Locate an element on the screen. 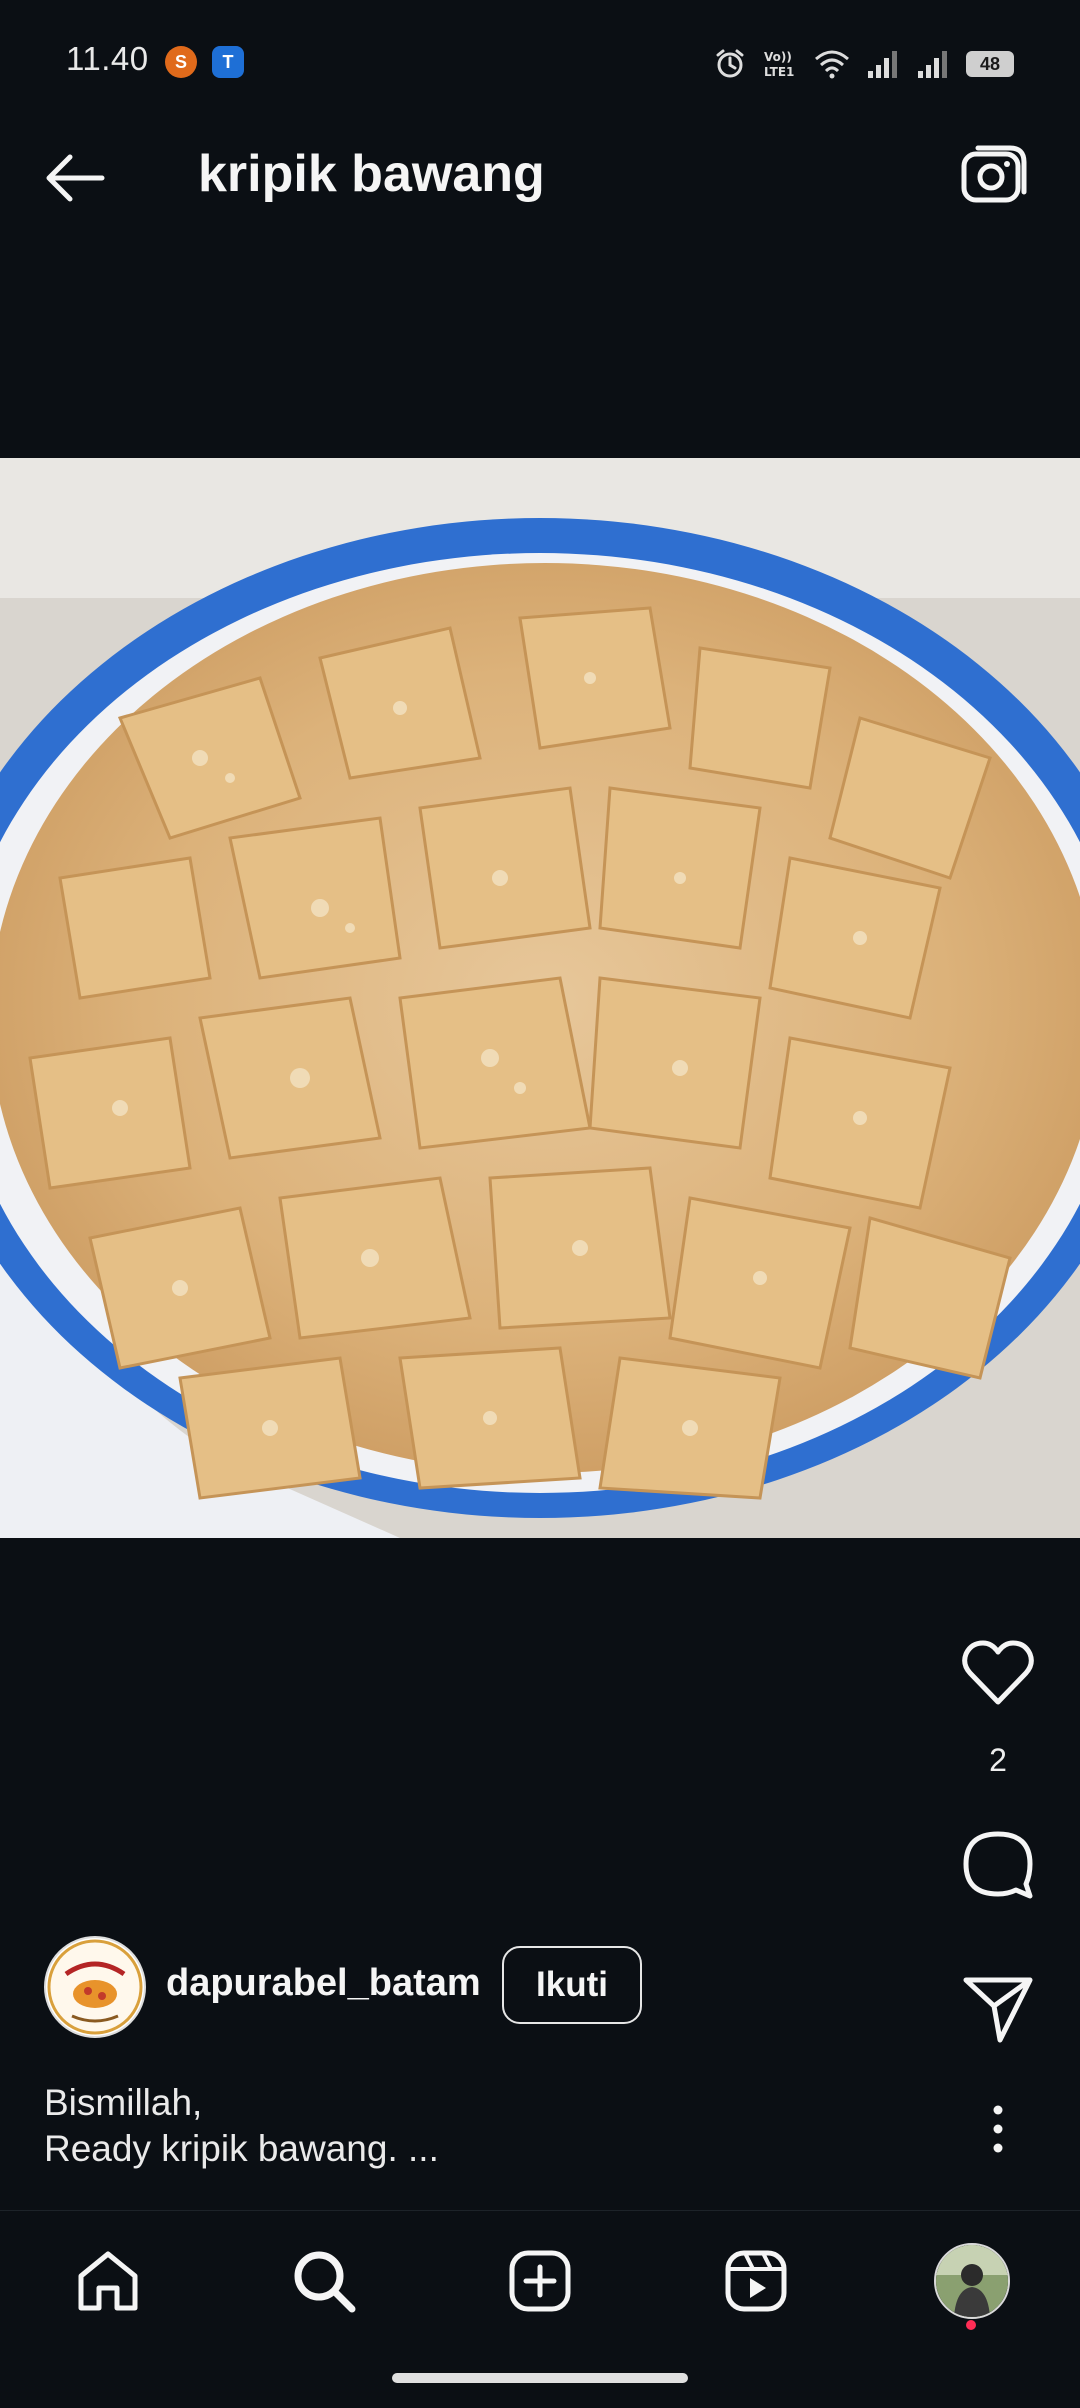 This screenshot has height=2408, width=1080. dapur-abel-logo is located at coordinates (95, 1987).